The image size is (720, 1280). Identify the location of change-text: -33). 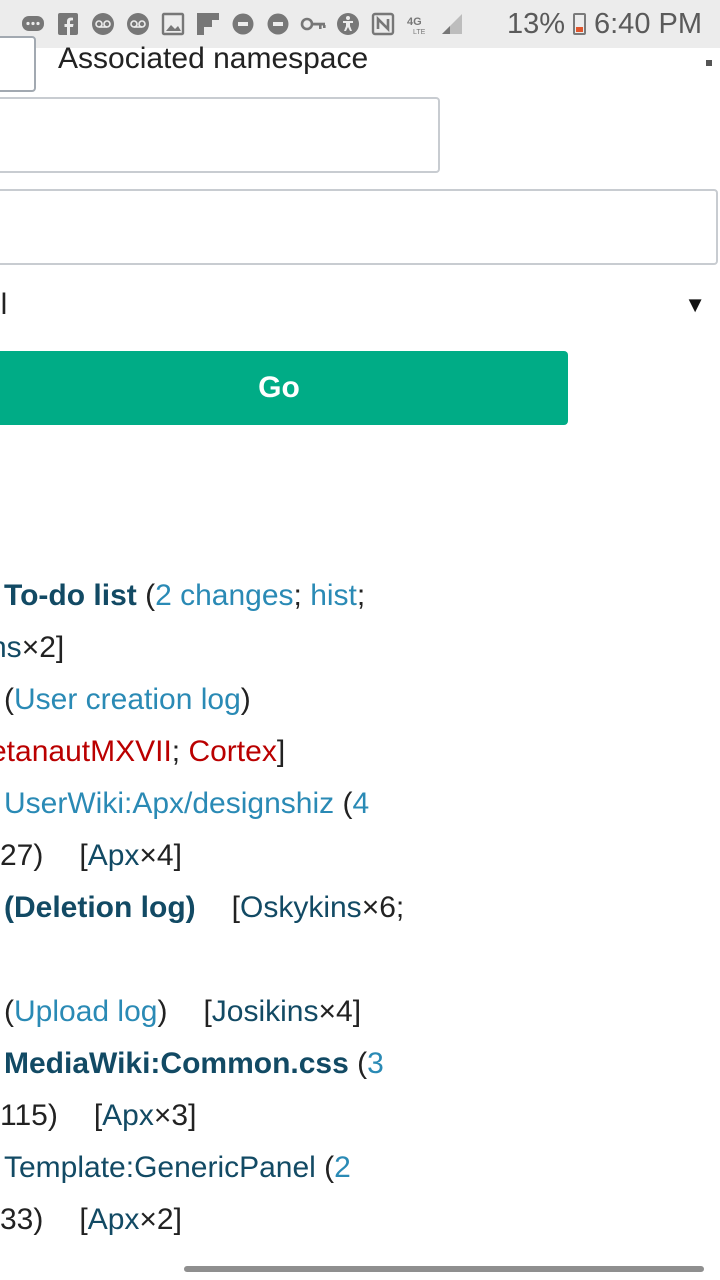
(22, 1219).